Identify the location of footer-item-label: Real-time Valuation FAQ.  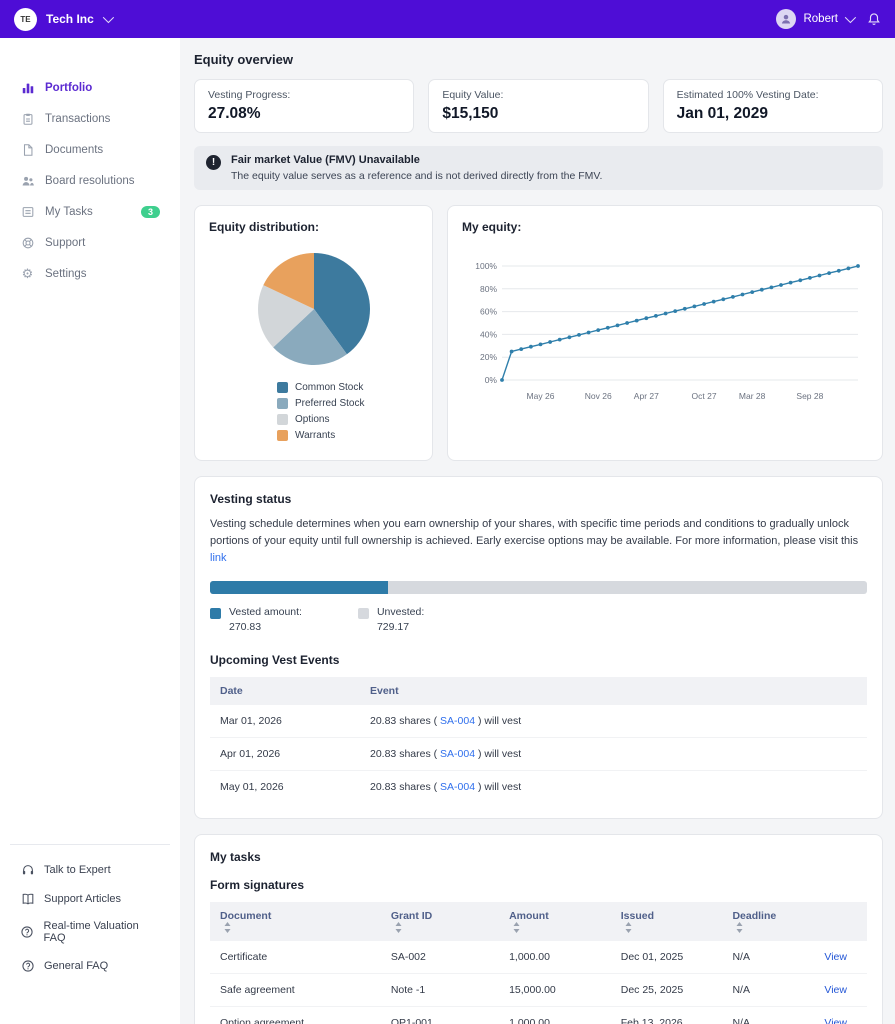
(91, 932).